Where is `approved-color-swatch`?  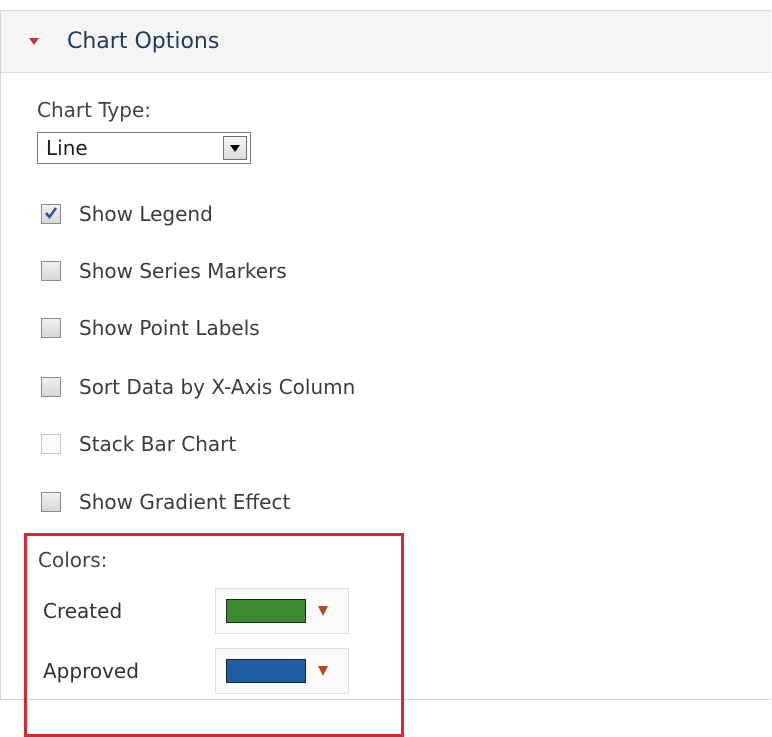
approved-color-swatch is located at coordinates (266, 671).